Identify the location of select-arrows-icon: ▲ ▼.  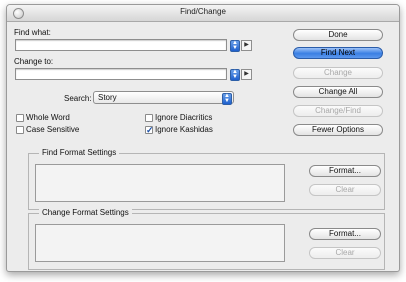
(227, 99).